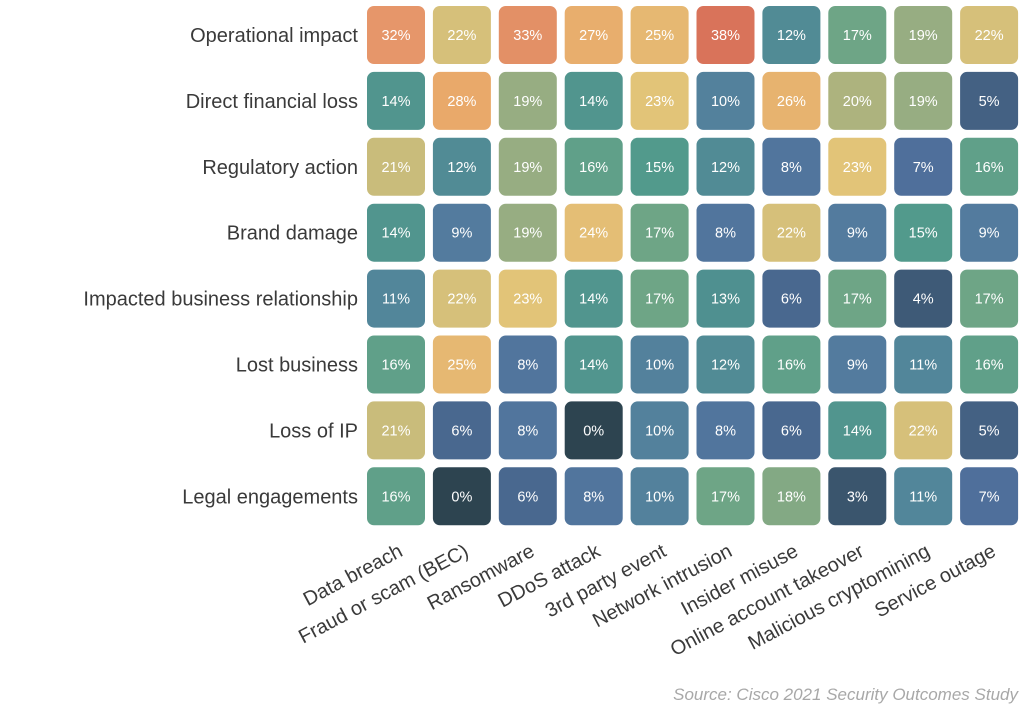 Image resolution: width=1024 pixels, height=715 pixels. I want to click on heatmap-cell: 7%, so click(923, 166).